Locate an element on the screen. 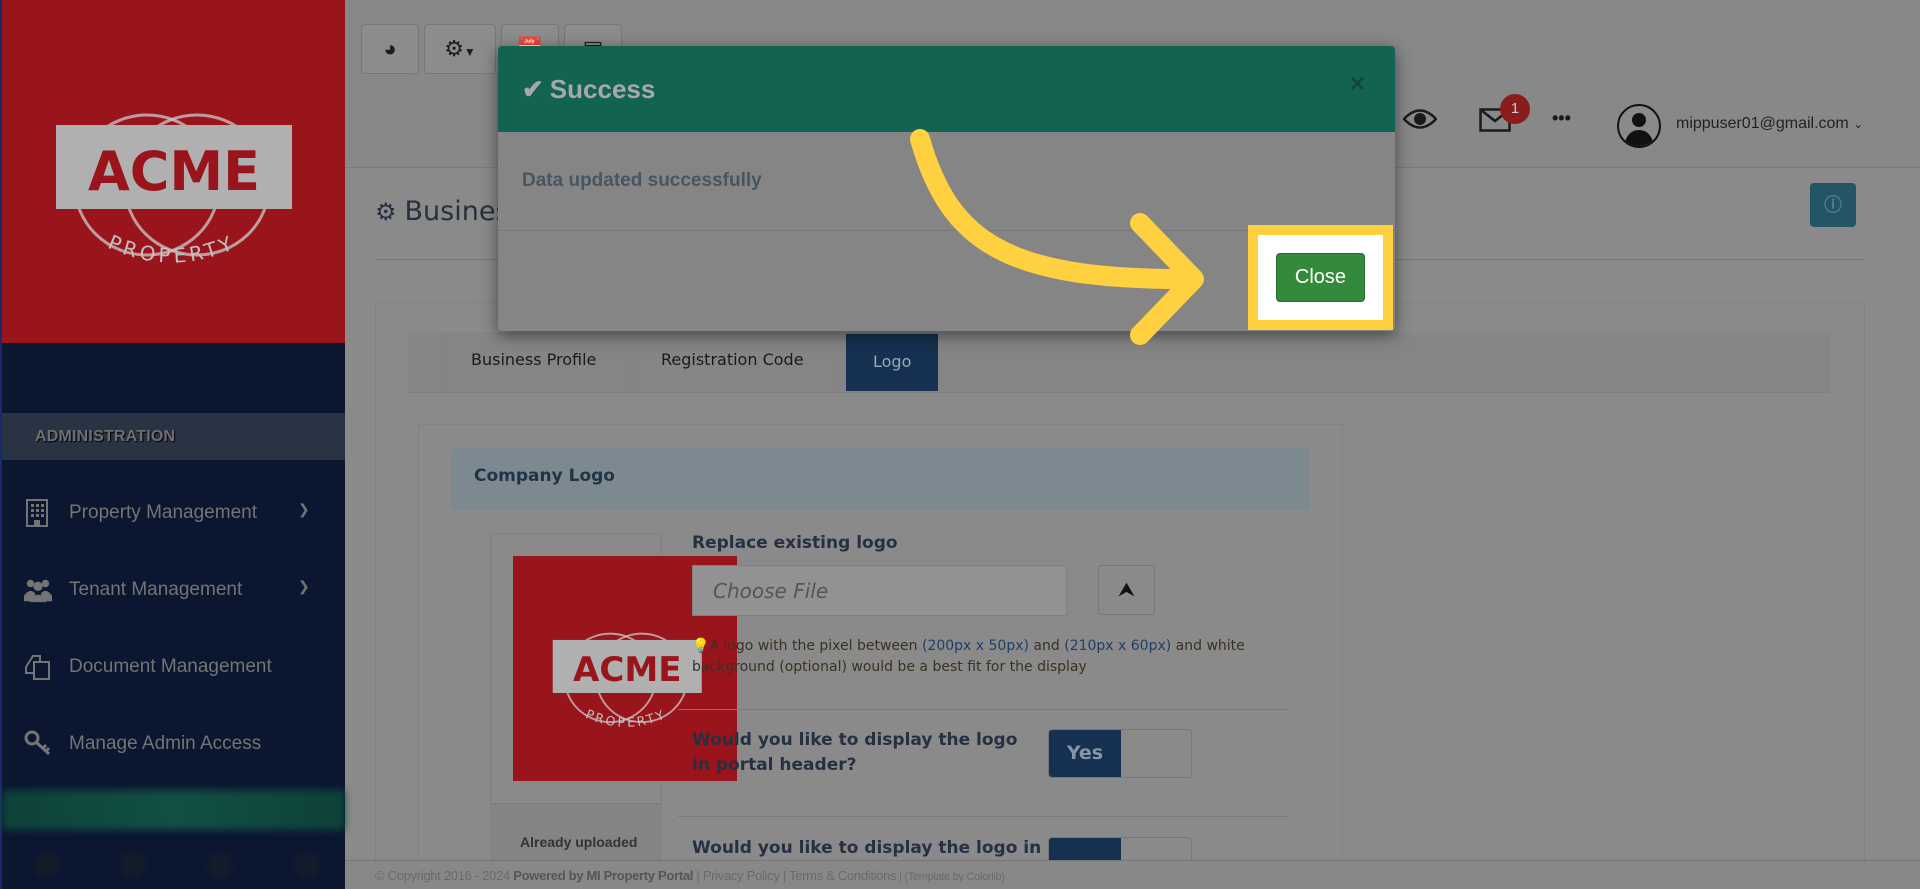  sidebar-active-highlight is located at coordinates (173, 810).